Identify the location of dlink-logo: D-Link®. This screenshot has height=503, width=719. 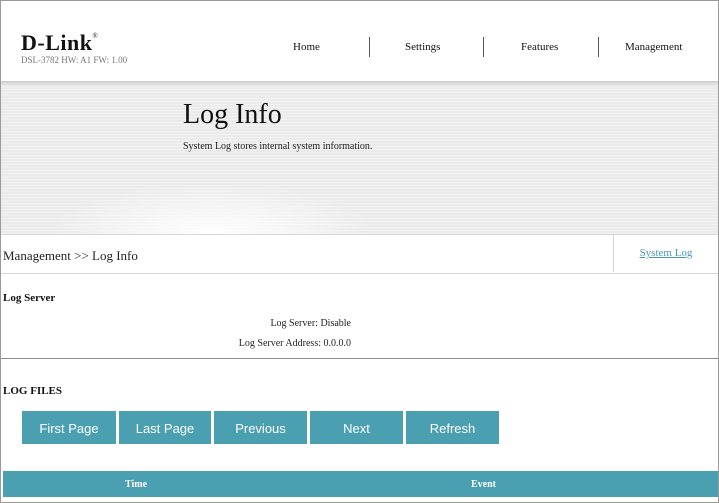
(60, 42).